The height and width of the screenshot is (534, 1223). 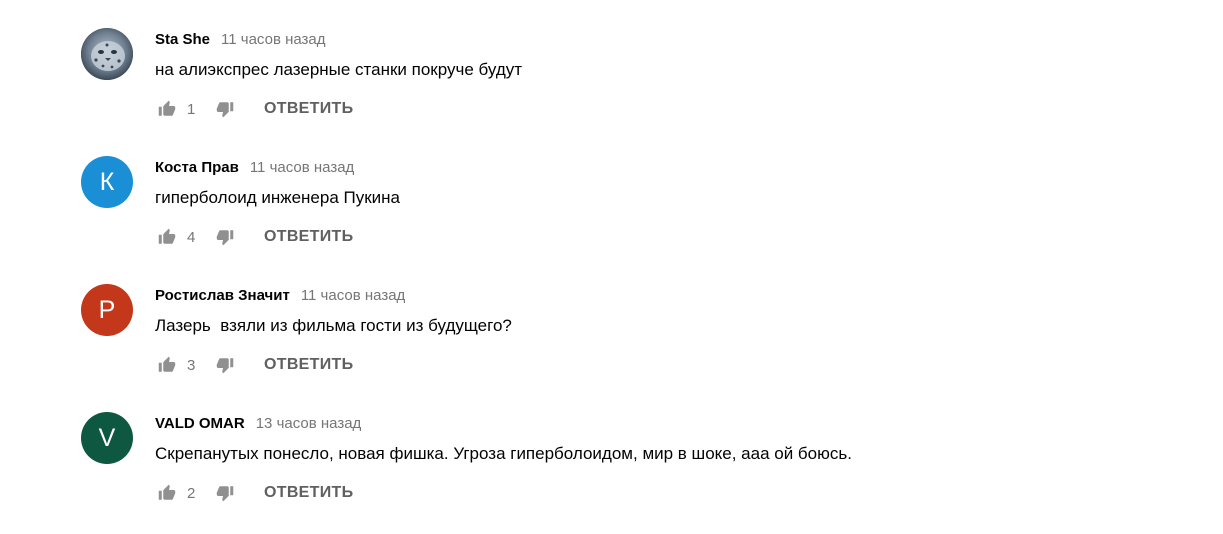 I want to click on like-count: 1, so click(x=191, y=109).